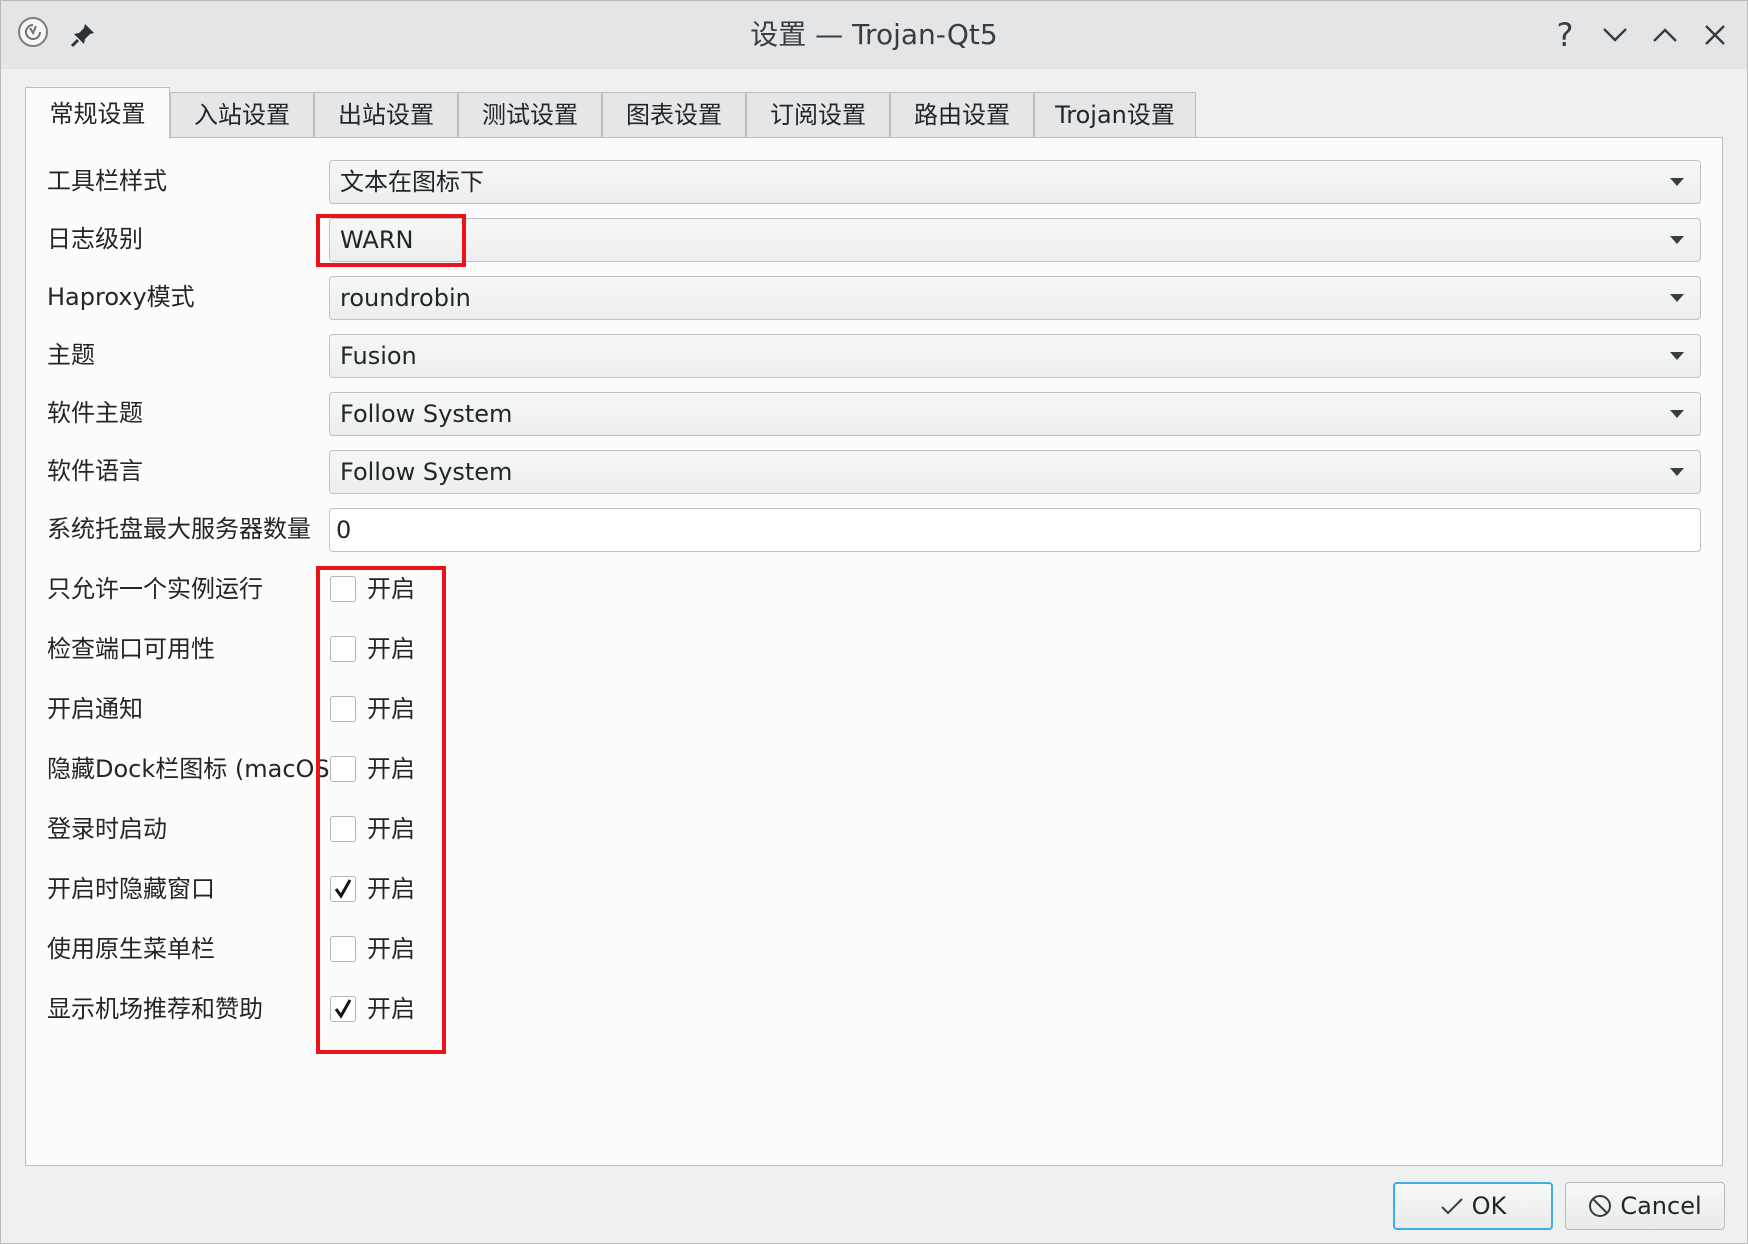 The height and width of the screenshot is (1244, 1748). I want to click on check-port-label: 检查端口可用性, so click(131, 649).